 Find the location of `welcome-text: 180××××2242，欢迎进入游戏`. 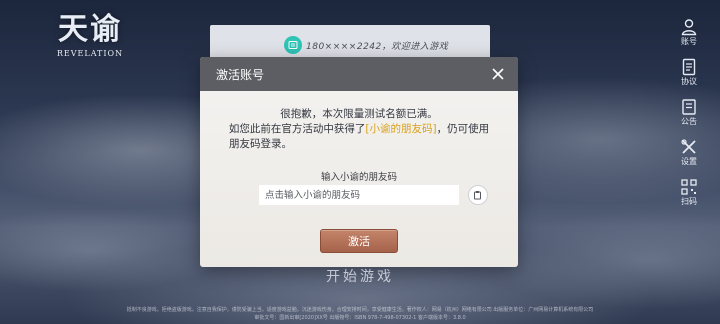

welcome-text: 180××××2242，欢迎进入游戏 is located at coordinates (377, 46).